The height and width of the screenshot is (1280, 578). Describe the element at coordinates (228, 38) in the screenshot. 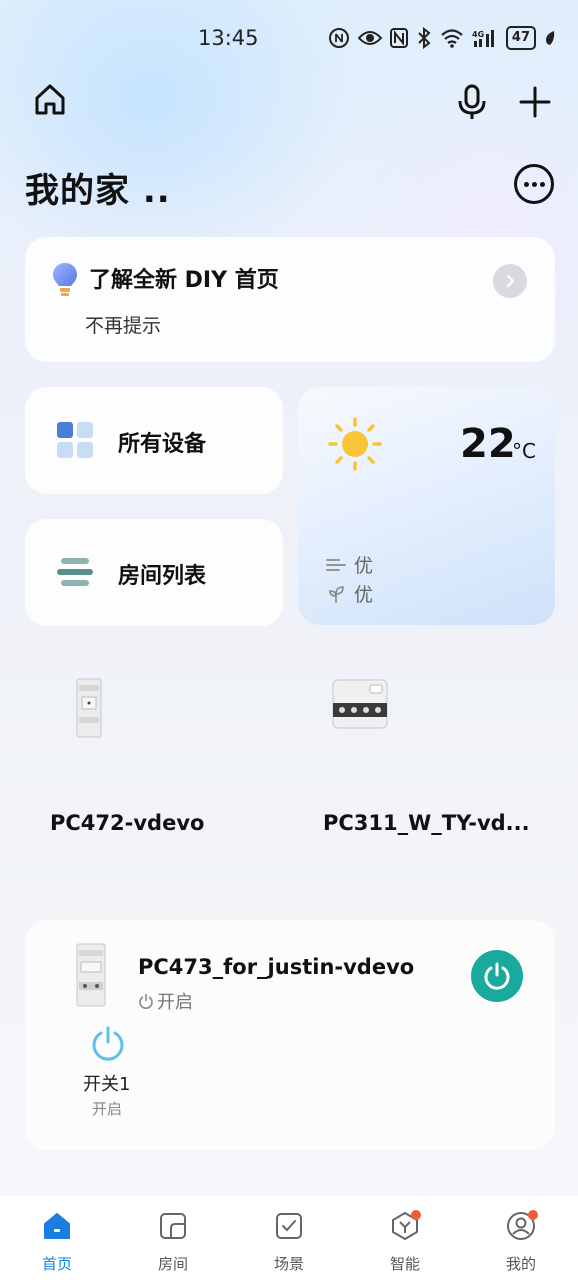

I see `status-time: 13:45` at that location.